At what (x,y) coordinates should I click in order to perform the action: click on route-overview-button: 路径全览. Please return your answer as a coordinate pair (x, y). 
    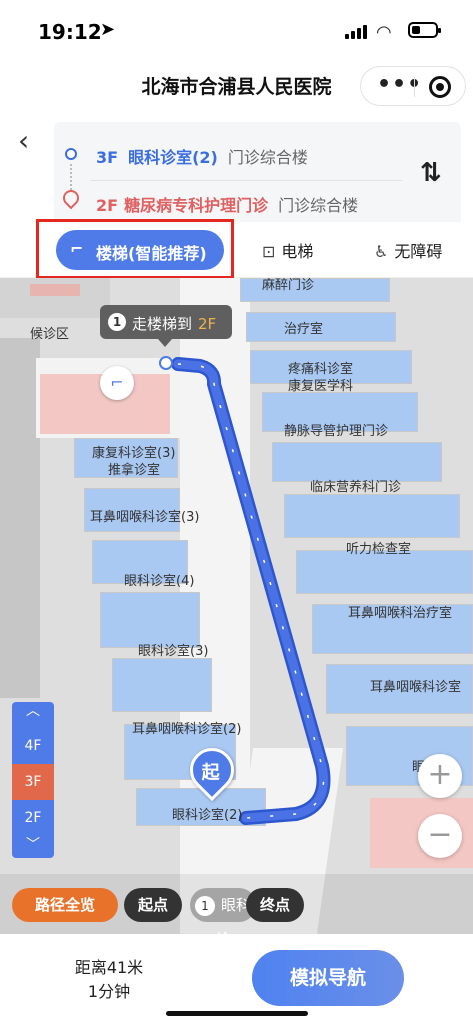
    Looking at the image, I should click on (65, 905).